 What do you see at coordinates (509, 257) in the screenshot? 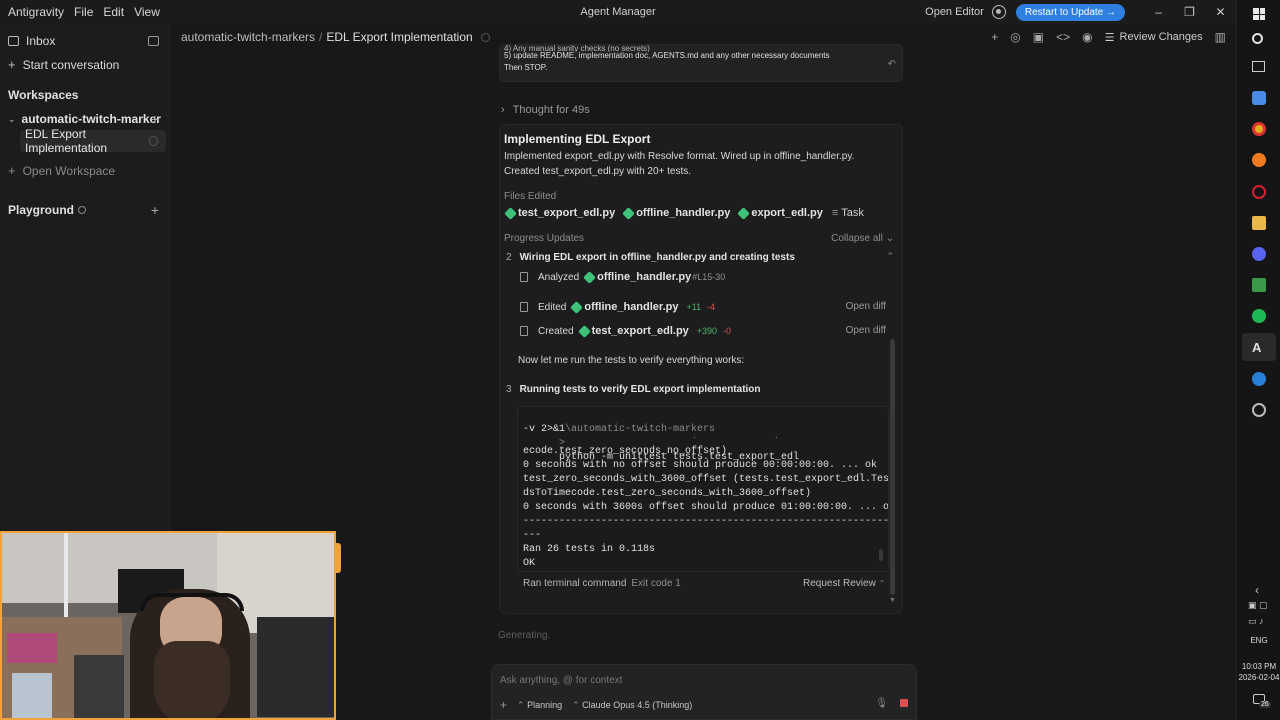
I see `step-number: 2` at bounding box center [509, 257].